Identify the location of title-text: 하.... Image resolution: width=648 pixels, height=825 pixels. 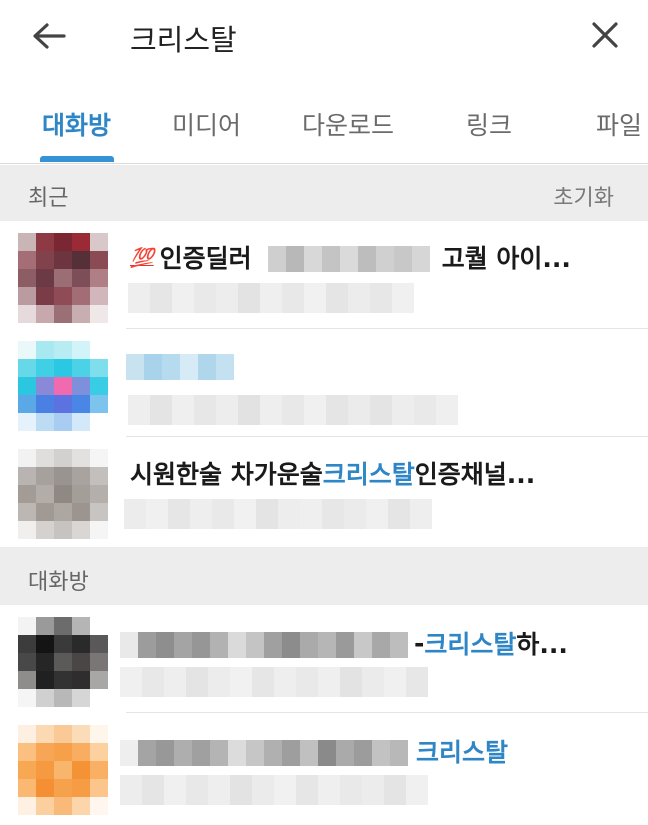
(542, 644).